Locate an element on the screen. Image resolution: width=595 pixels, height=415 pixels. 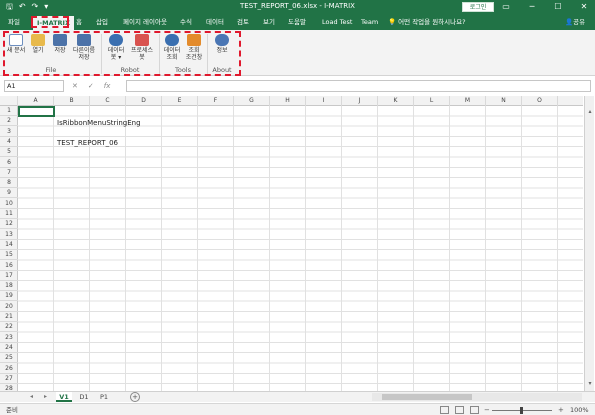
column-header-k: K is located at coordinates (396, 101).